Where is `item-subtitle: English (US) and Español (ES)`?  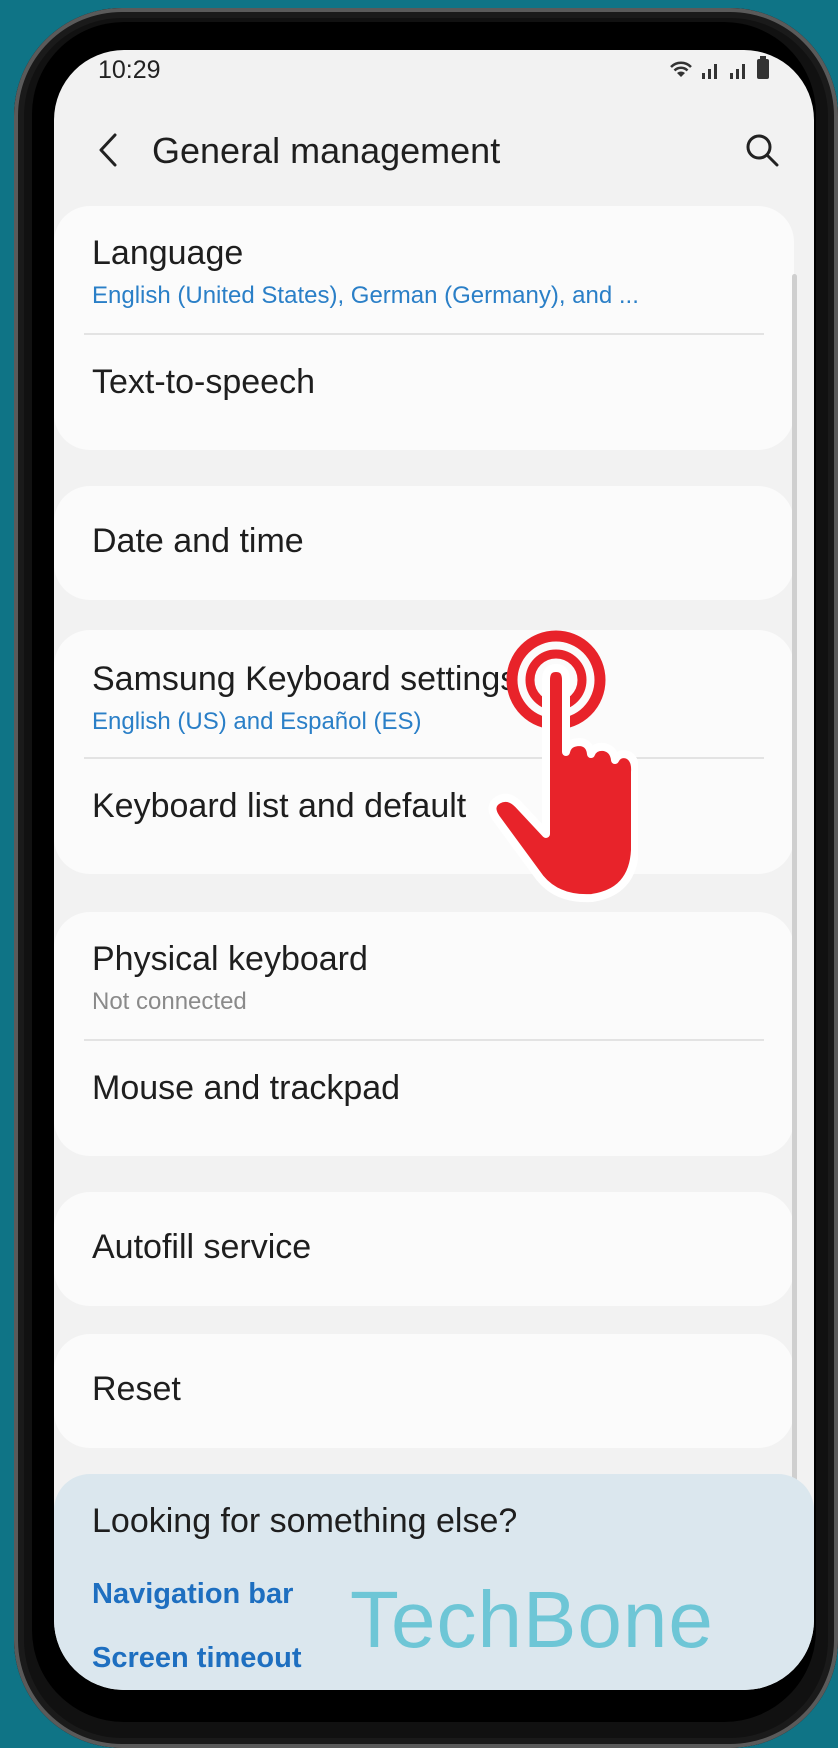
item-subtitle: English (US) and Español (ES) is located at coordinates (257, 721).